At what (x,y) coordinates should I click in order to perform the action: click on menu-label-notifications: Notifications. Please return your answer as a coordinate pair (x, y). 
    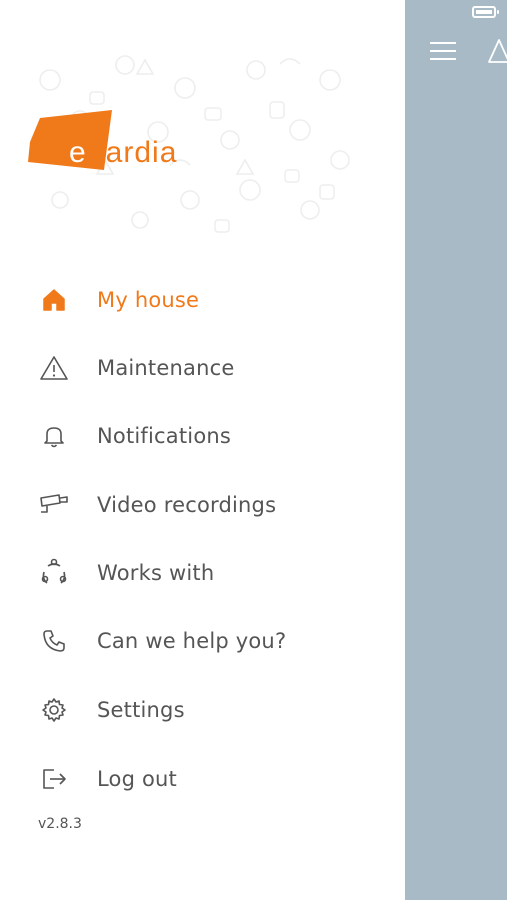
    Looking at the image, I should click on (164, 436).